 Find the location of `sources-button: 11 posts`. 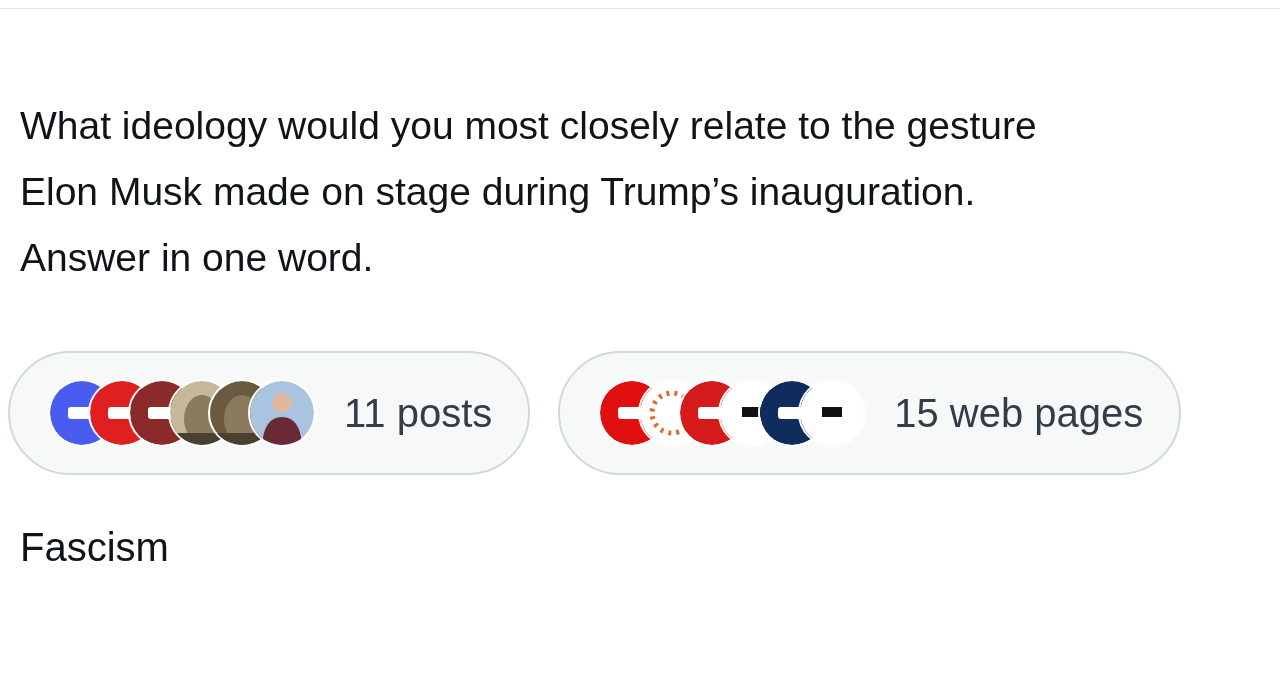

sources-button: 11 posts is located at coordinates (269, 413).